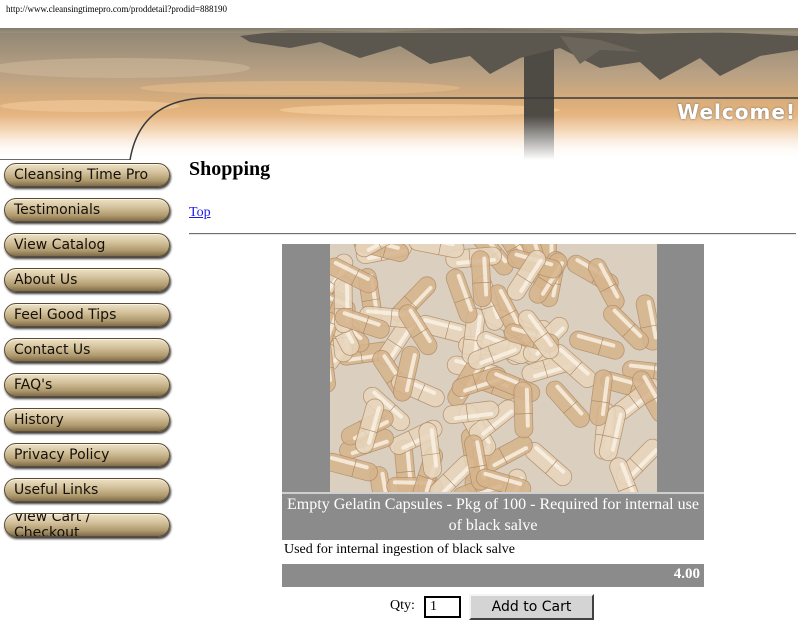 This screenshot has height=628, width=798. What do you see at coordinates (52, 525) in the screenshot?
I see `nav-view-cart-label: View Cart / Checkout` at bounding box center [52, 525].